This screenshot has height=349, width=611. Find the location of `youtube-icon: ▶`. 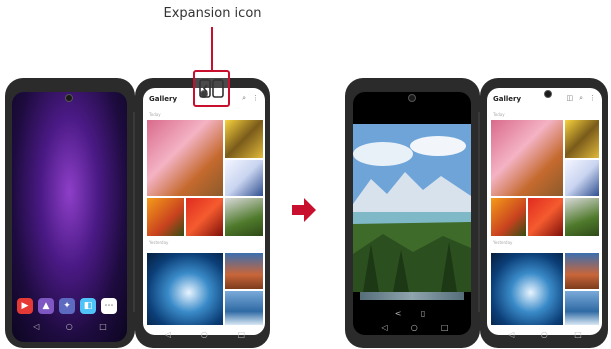

youtube-icon: ▶ is located at coordinates (25, 306).